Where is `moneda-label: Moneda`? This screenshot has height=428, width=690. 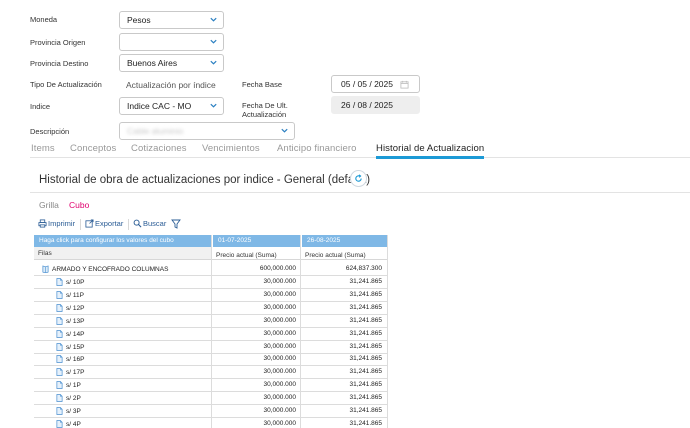
moneda-label: Moneda is located at coordinates (44, 19).